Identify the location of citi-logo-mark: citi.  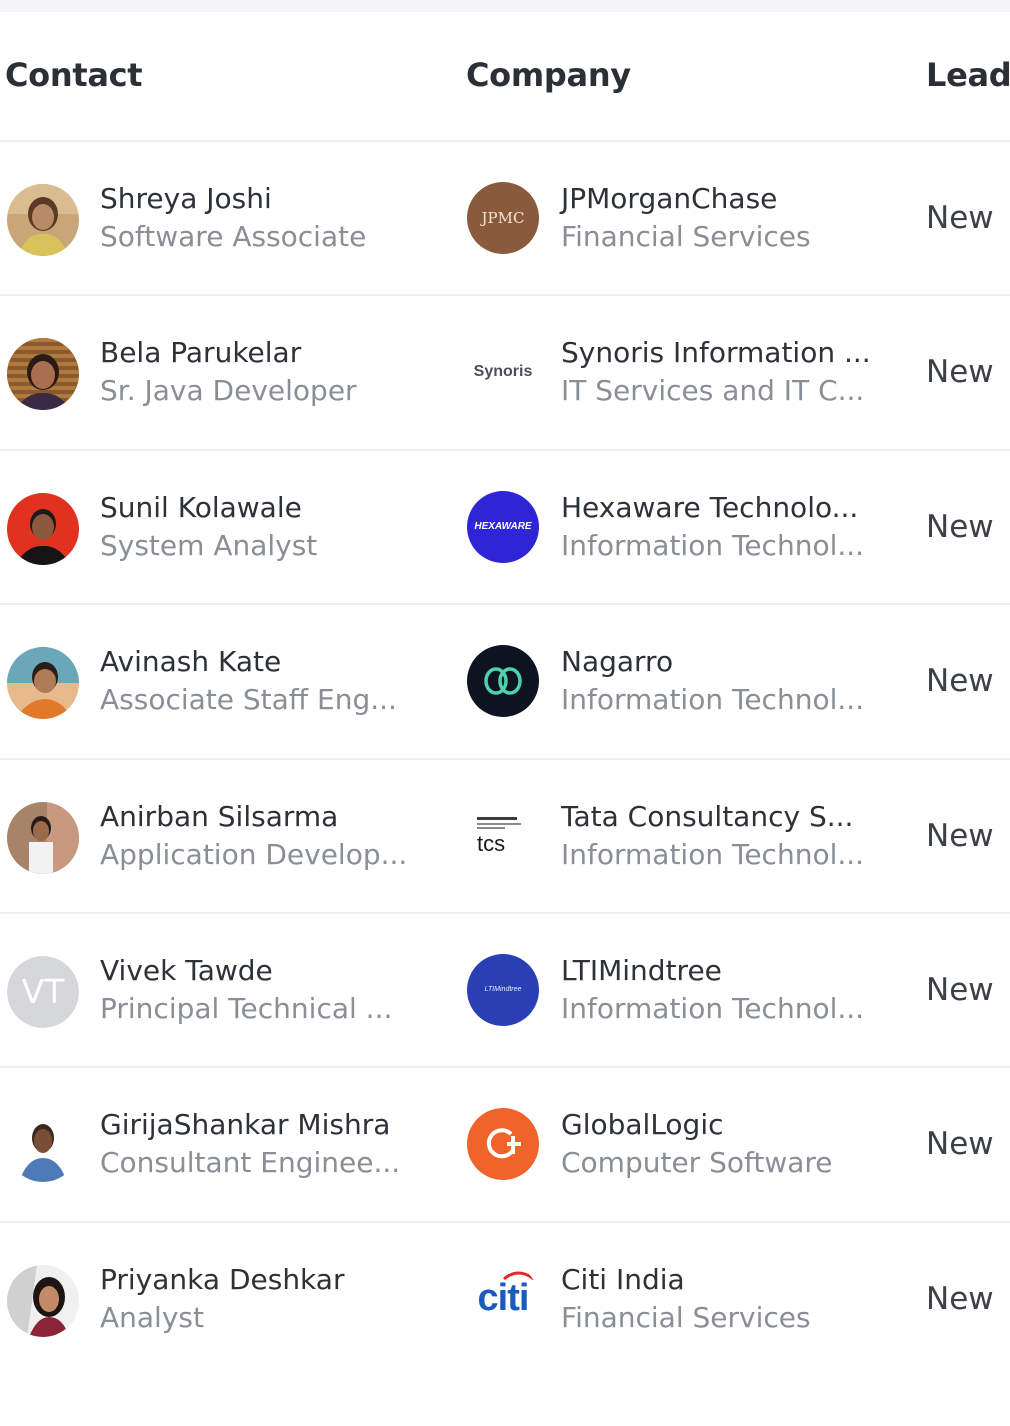
(506, 1295).